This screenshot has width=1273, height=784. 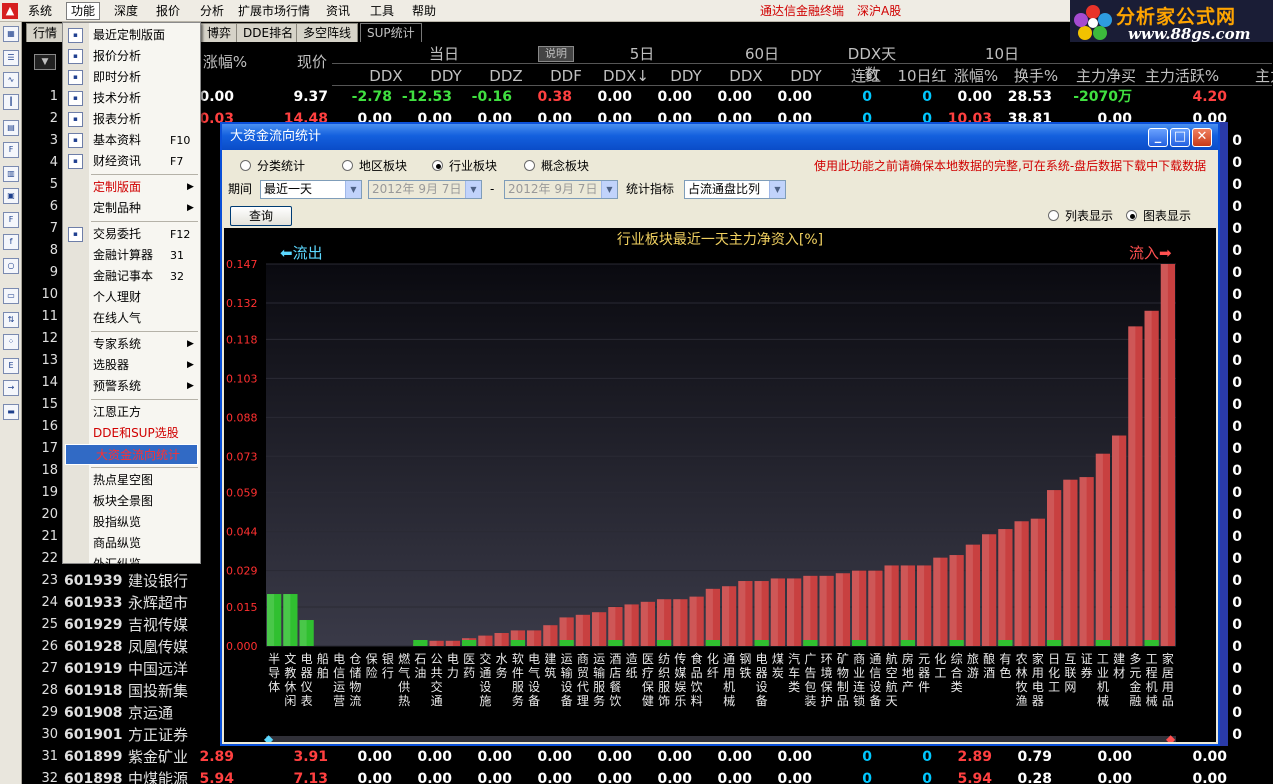 What do you see at coordinates (386, 76) in the screenshot?
I see `col-0: DDX` at bounding box center [386, 76].